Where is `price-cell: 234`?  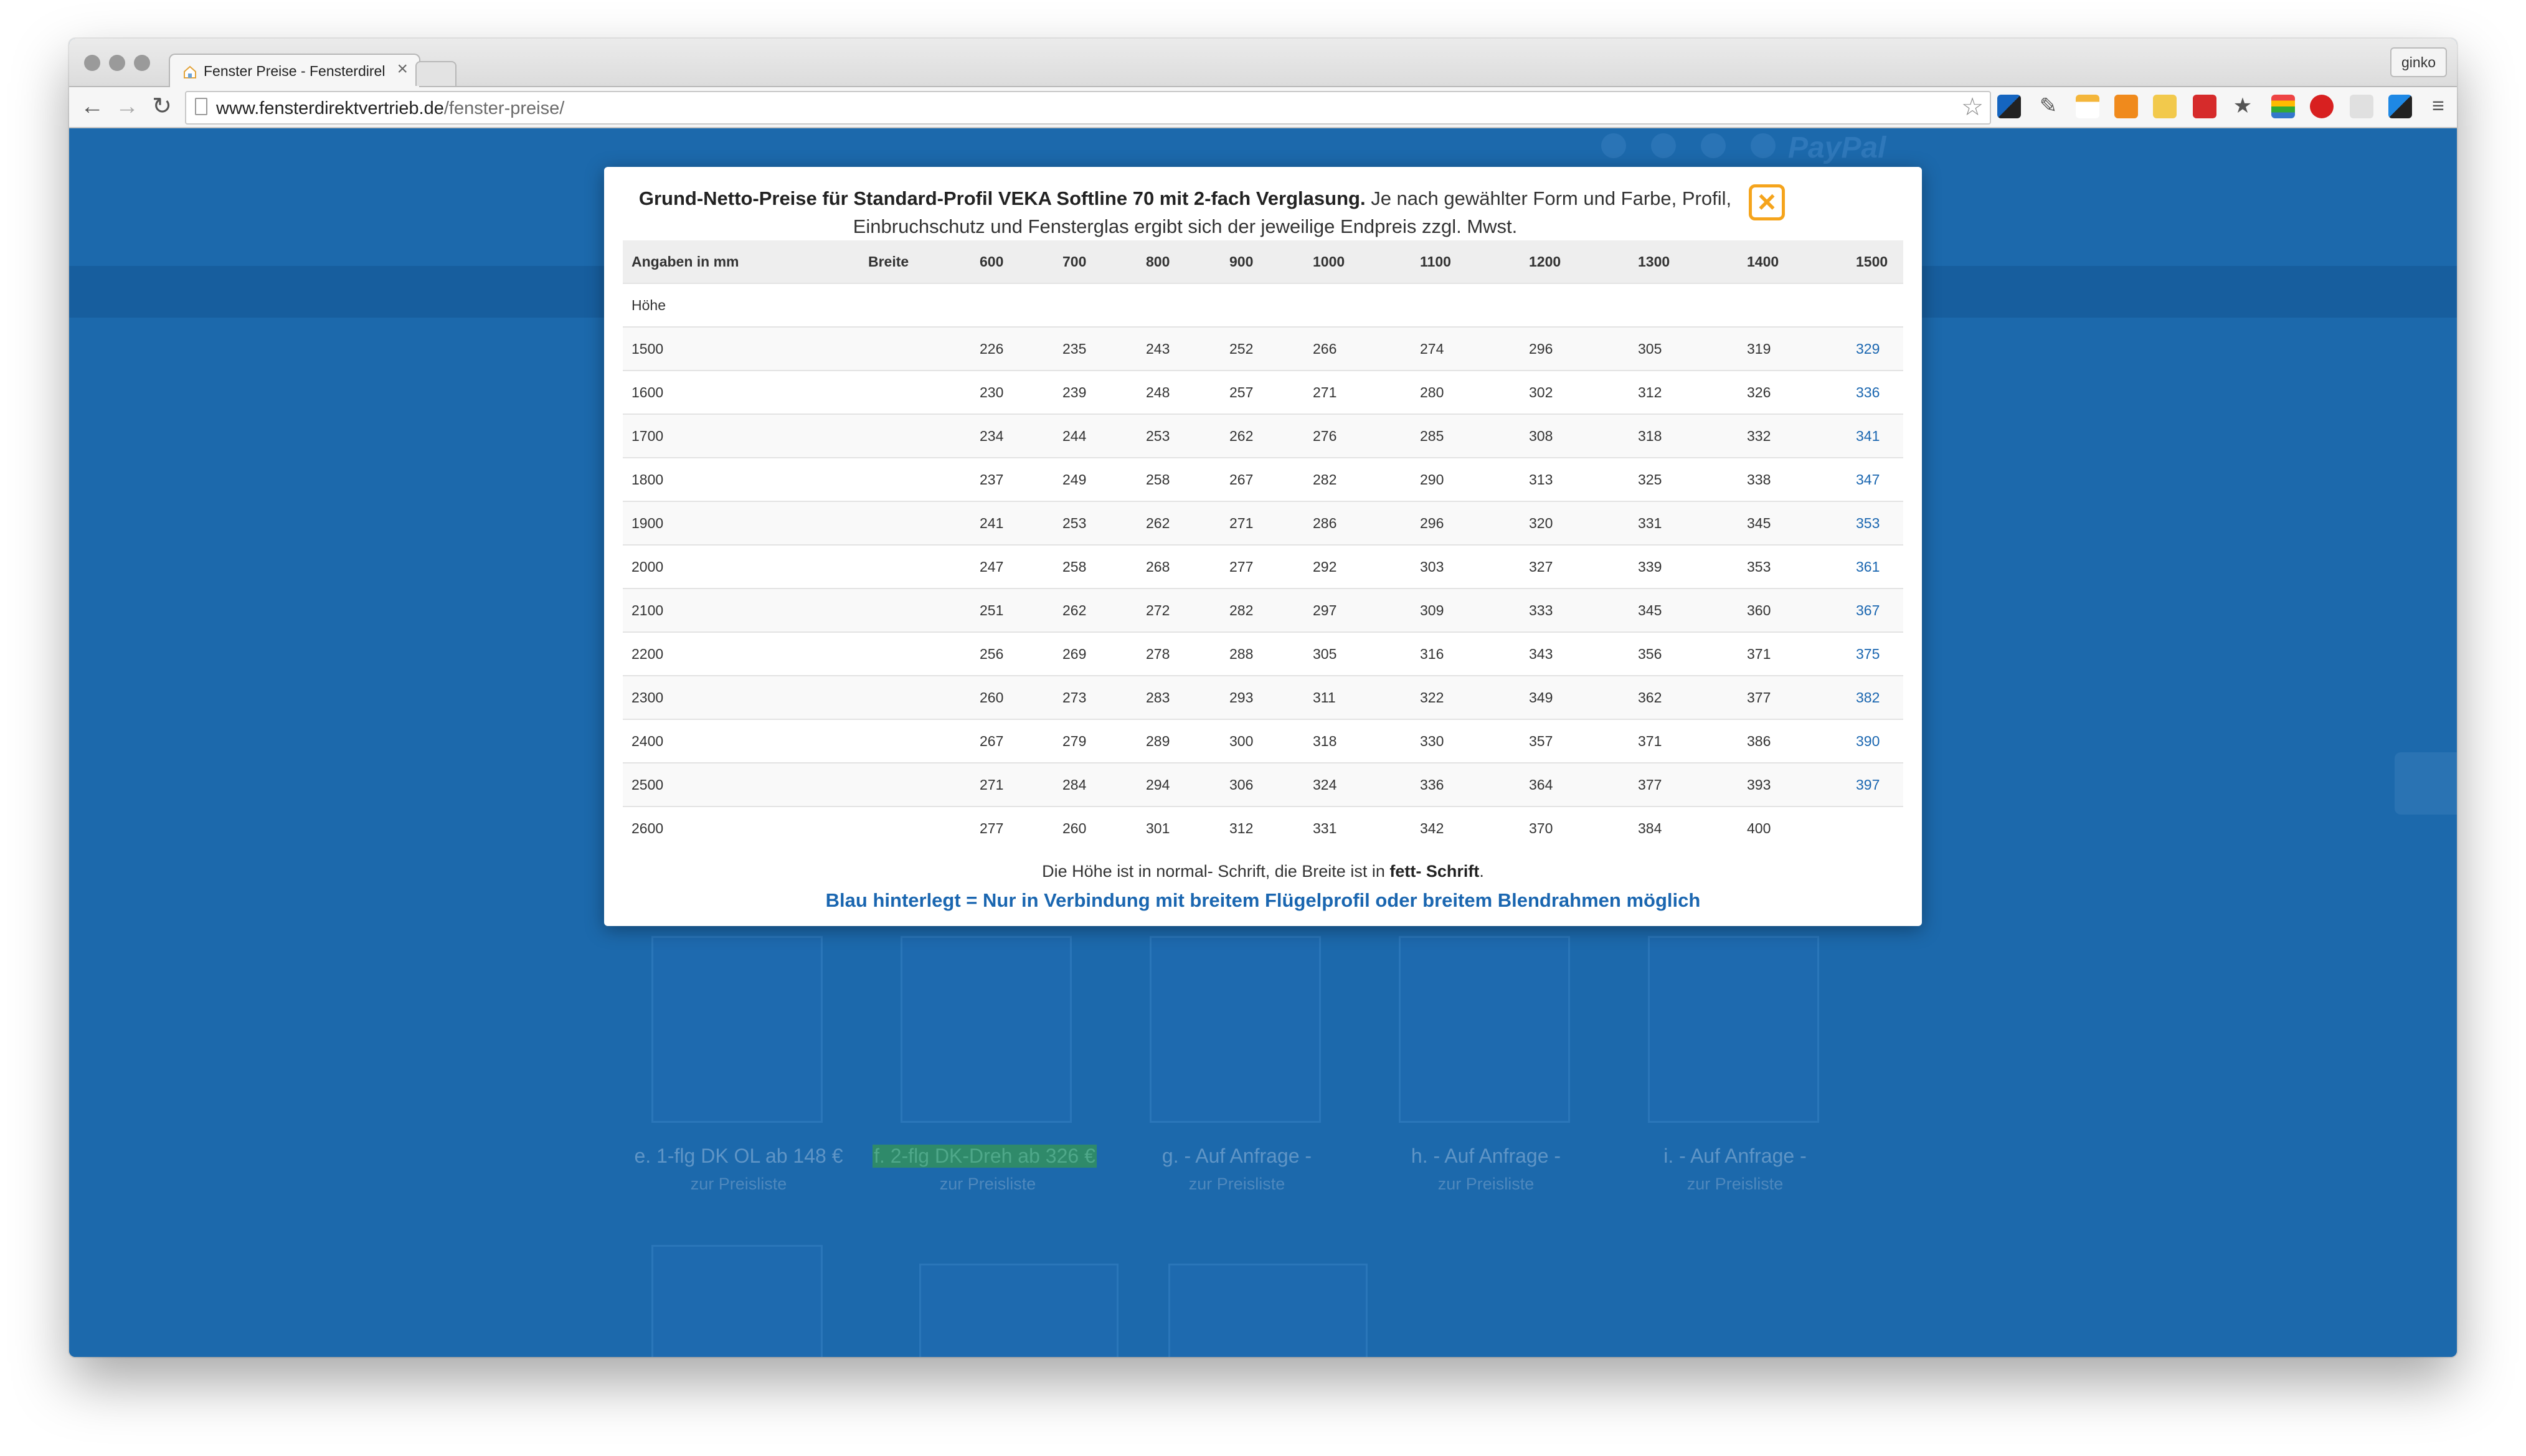
price-cell: 234 is located at coordinates (1013, 436).